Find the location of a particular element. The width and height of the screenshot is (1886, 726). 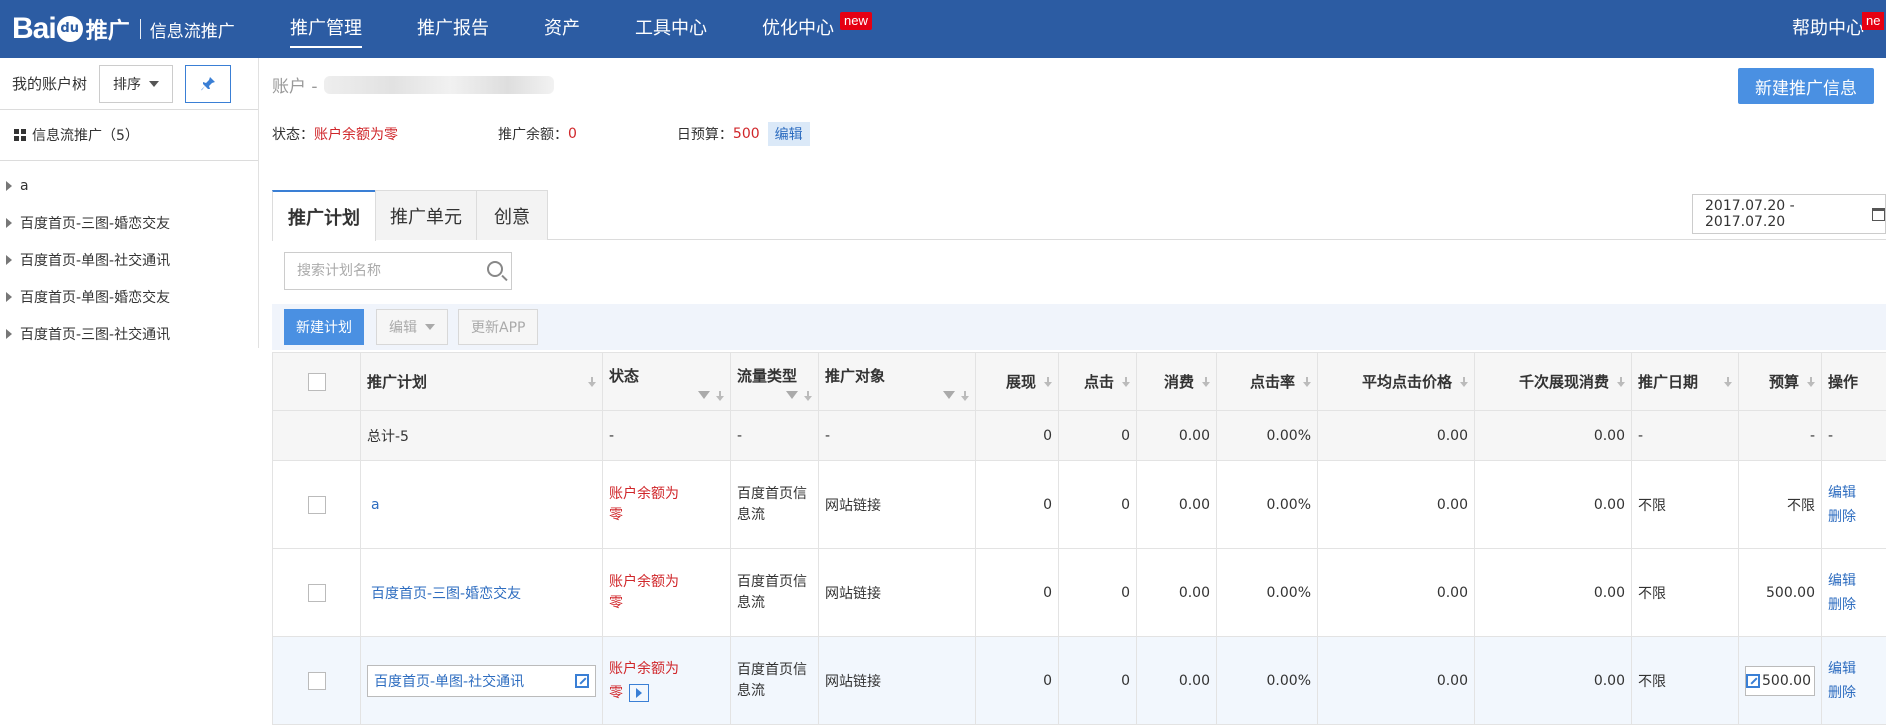

tree-item: 百度首页-单图-社交通讯 is located at coordinates (129, 259).